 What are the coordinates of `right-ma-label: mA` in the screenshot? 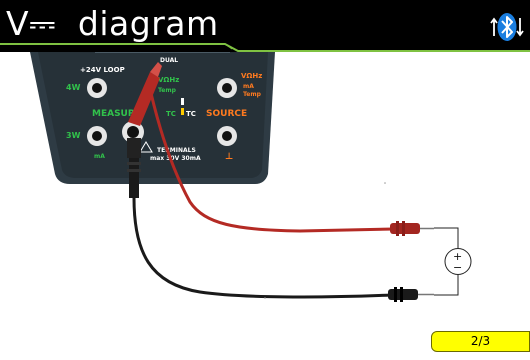 It's located at (248, 86).